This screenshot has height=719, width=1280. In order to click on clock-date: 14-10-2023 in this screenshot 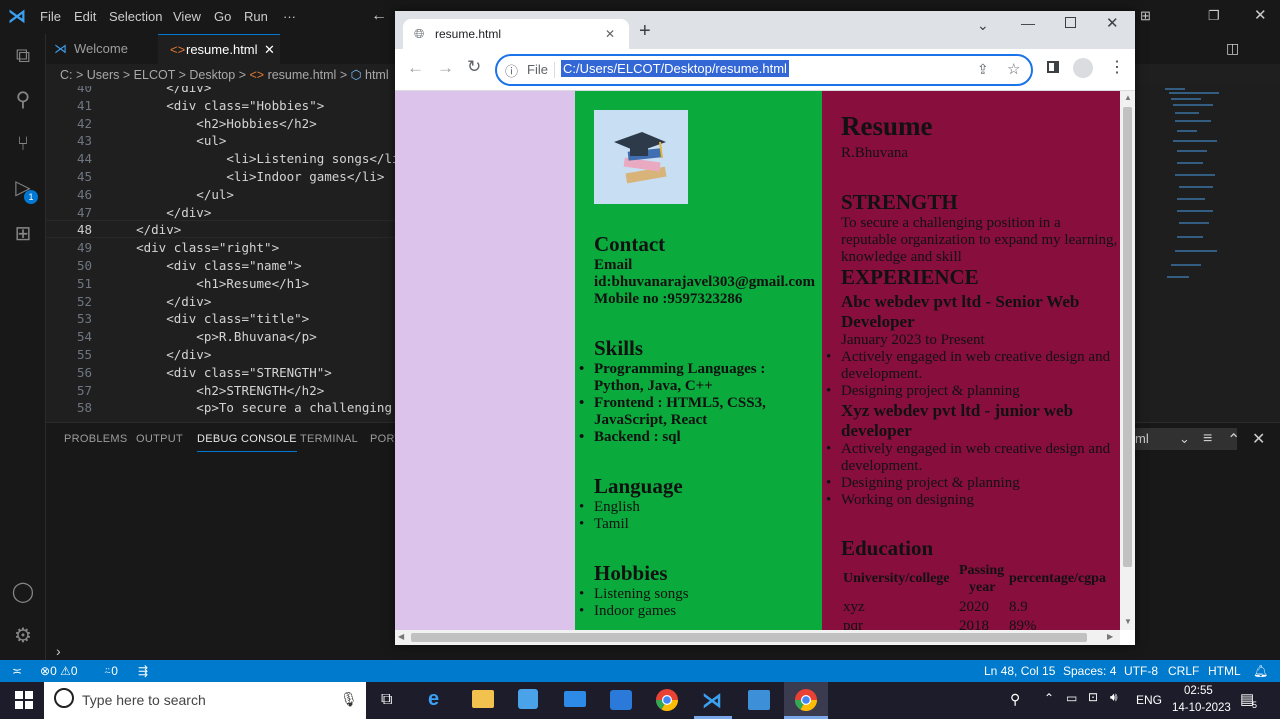, I will do `click(1201, 708)`.